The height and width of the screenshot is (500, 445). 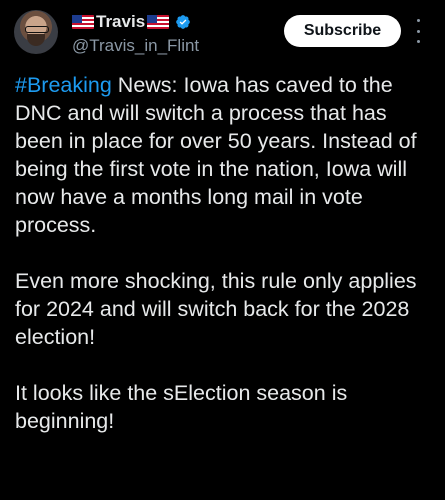 I want to click on tweet-header: Travis @Travis_in_Flint Subscribe, so click(x=222, y=32).